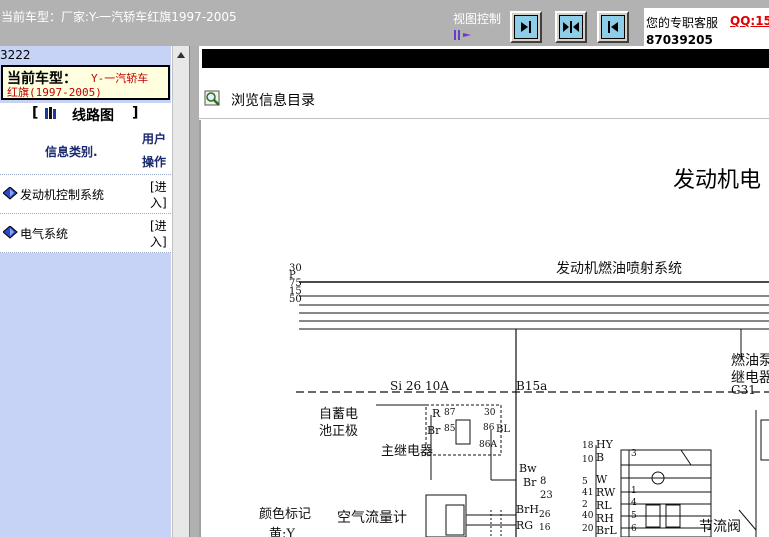  What do you see at coordinates (372, 518) in the screenshot?
I see `diagram-label: 空气流量计` at bounding box center [372, 518].